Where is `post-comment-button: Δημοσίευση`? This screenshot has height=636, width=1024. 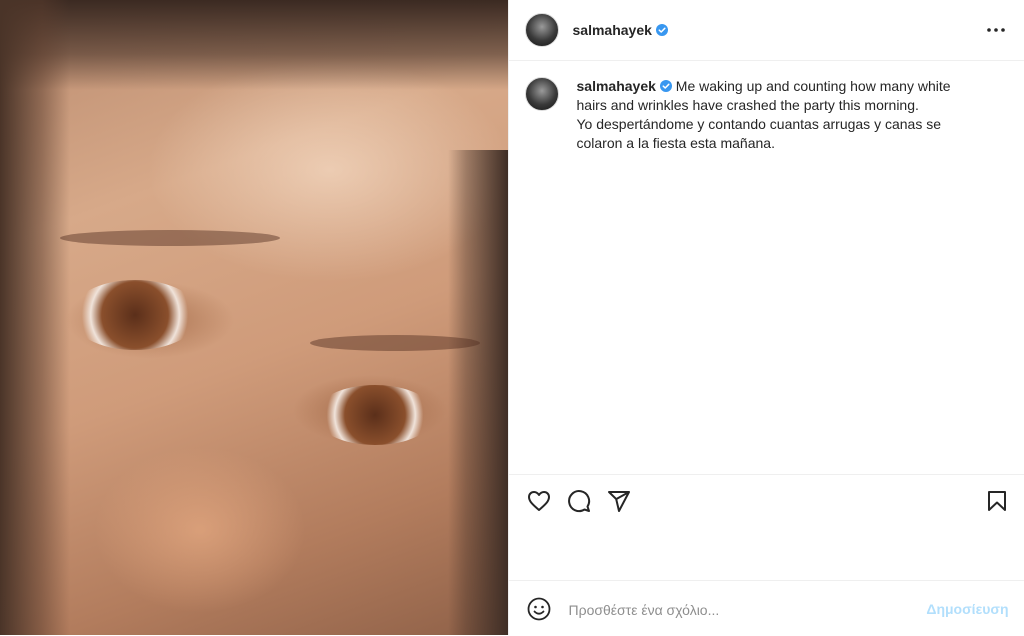
post-comment-button: Δημοσίευση is located at coordinates (967, 609).